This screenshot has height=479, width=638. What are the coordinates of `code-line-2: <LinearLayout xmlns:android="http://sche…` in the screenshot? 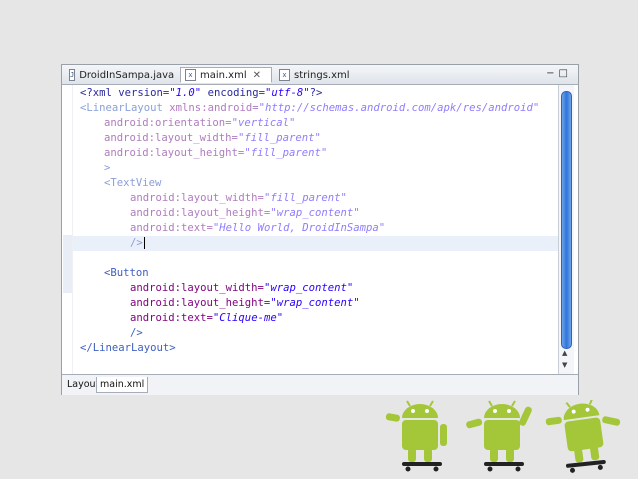 It's located at (310, 108).